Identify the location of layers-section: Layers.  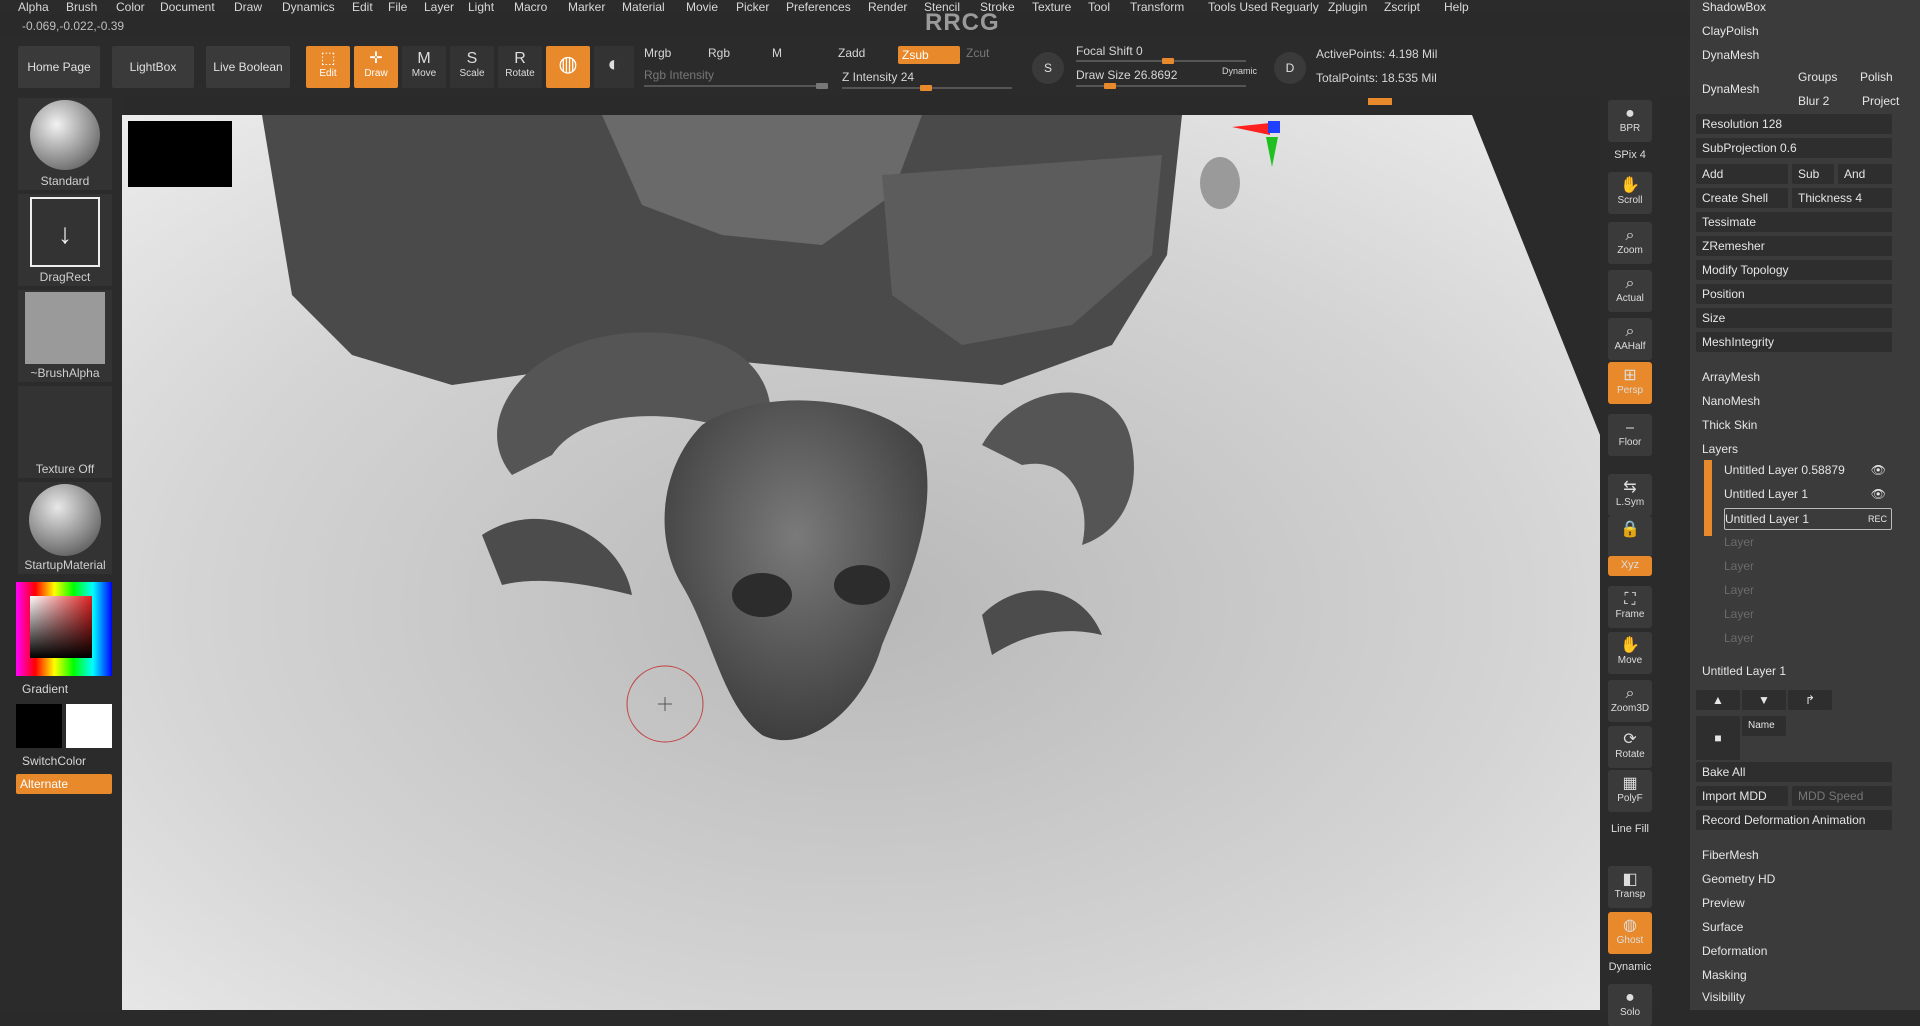
(1720, 449).